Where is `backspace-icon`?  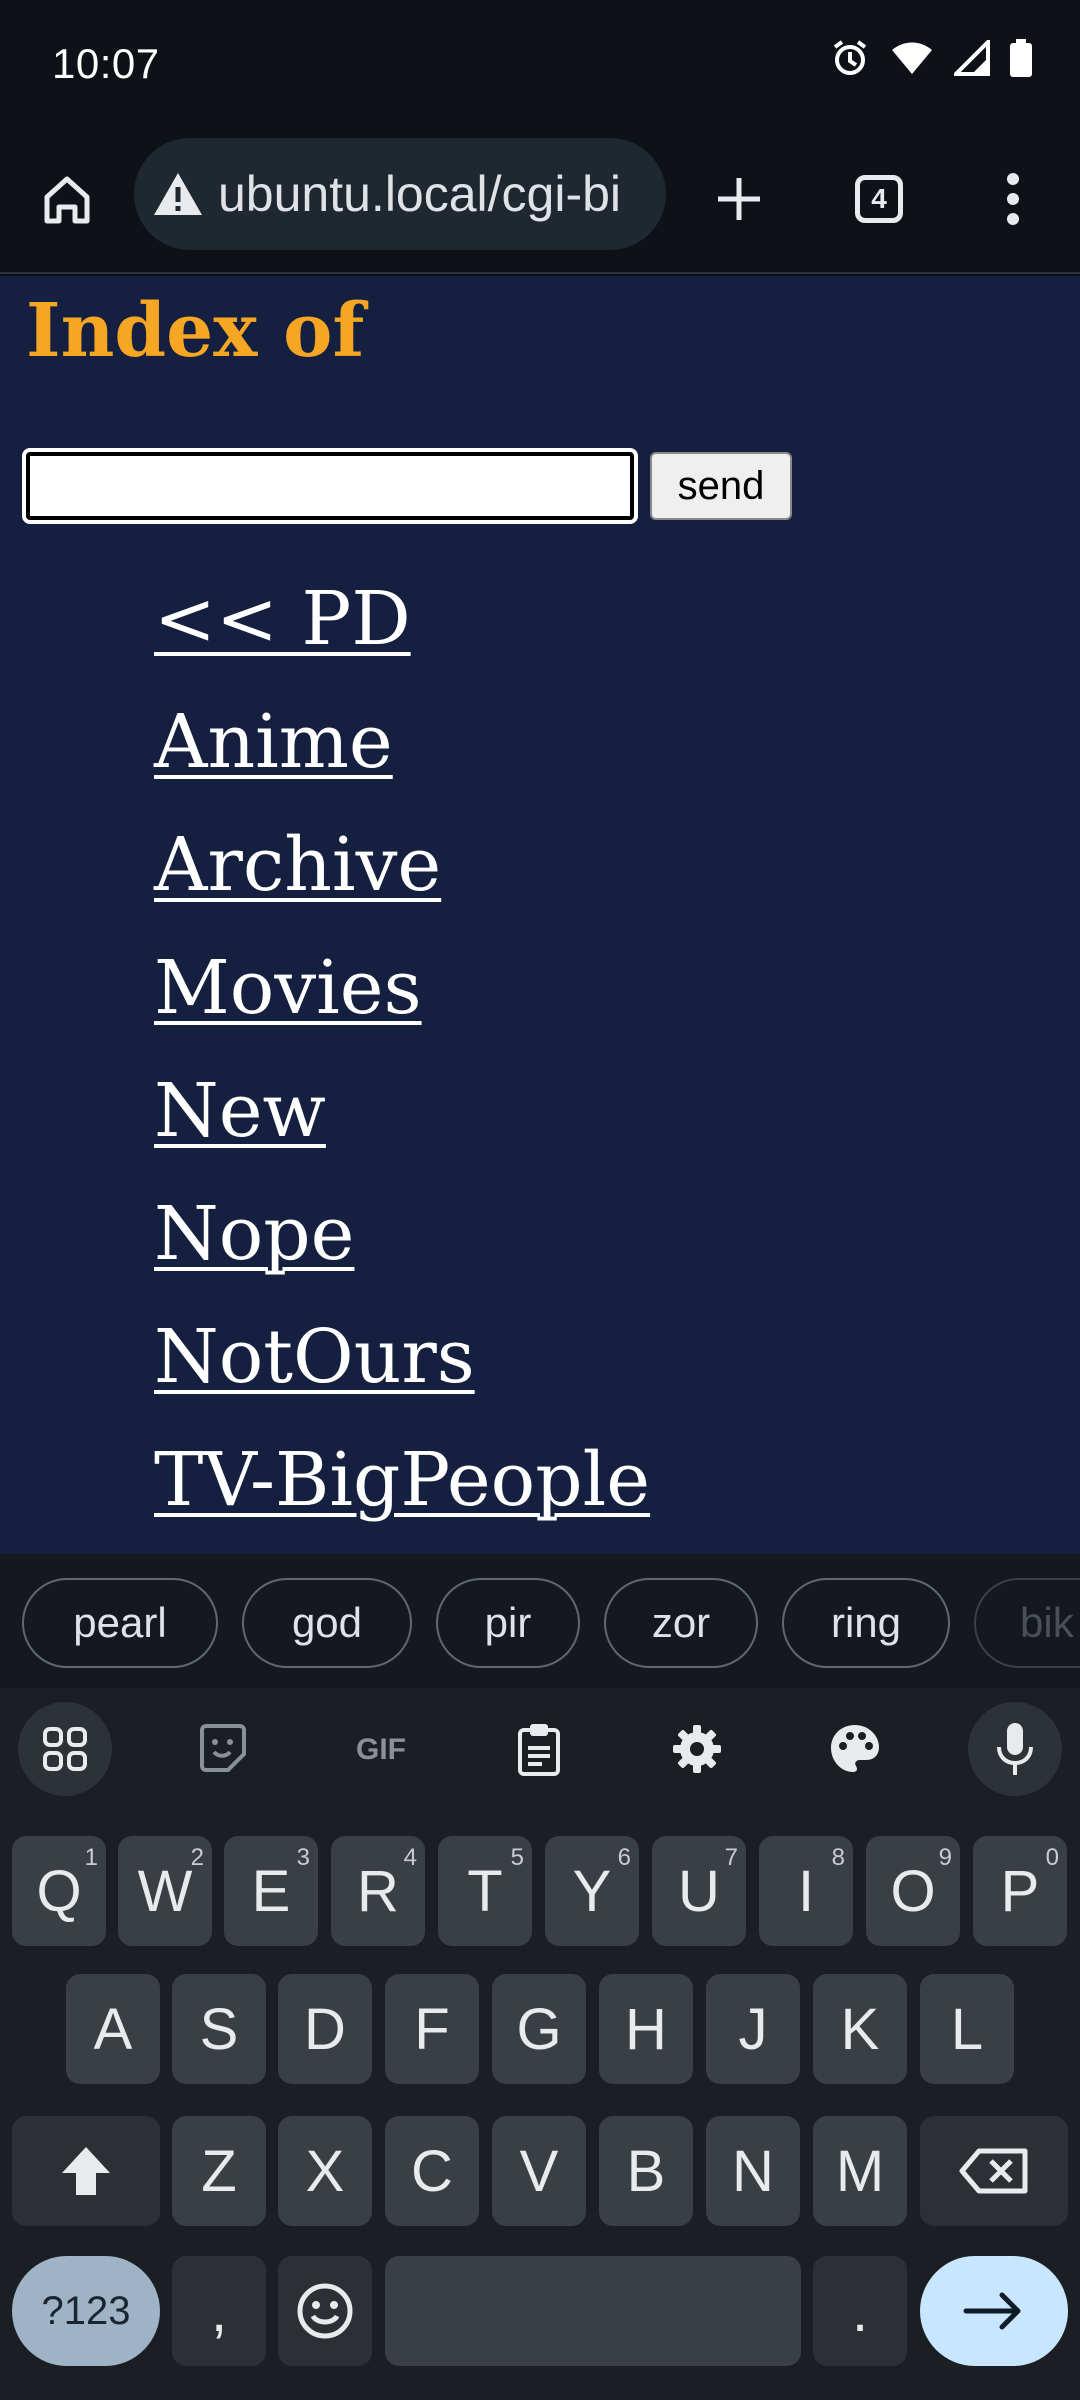 backspace-icon is located at coordinates (993, 2171).